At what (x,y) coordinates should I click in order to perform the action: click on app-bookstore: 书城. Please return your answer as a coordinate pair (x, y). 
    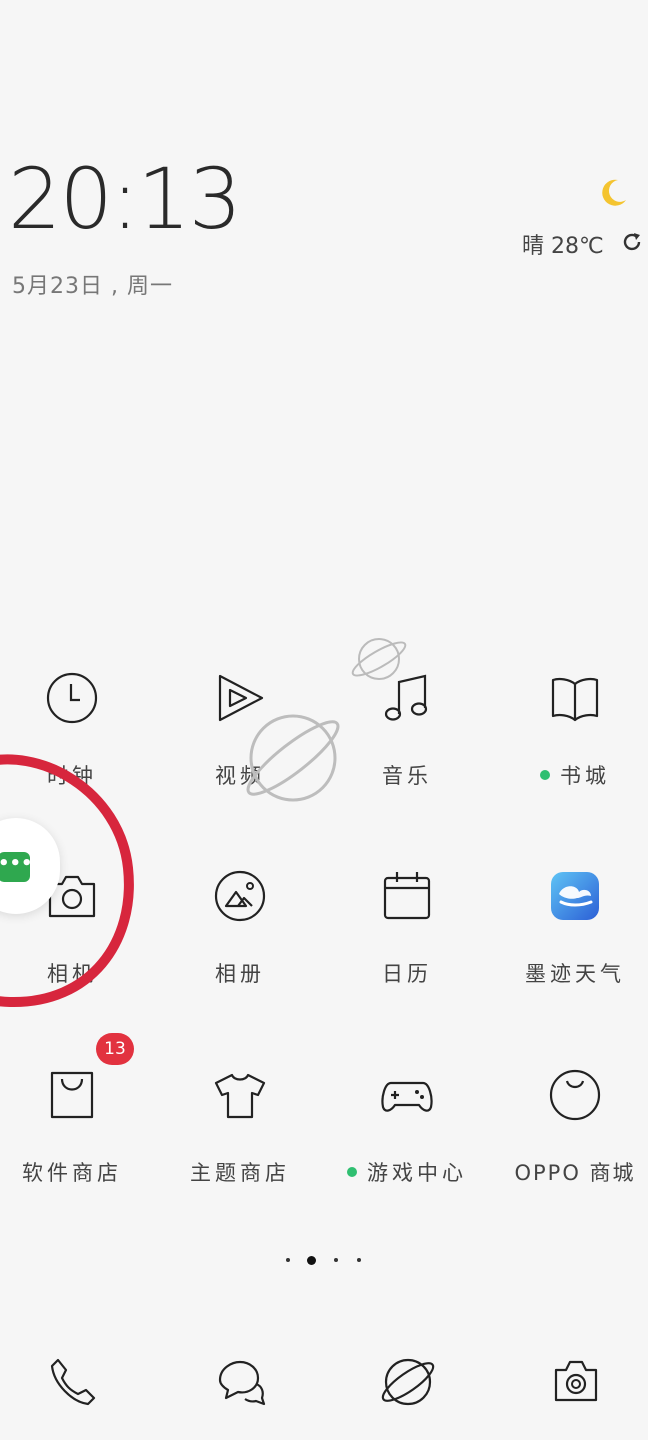
    Looking at the image, I should click on (574, 745).